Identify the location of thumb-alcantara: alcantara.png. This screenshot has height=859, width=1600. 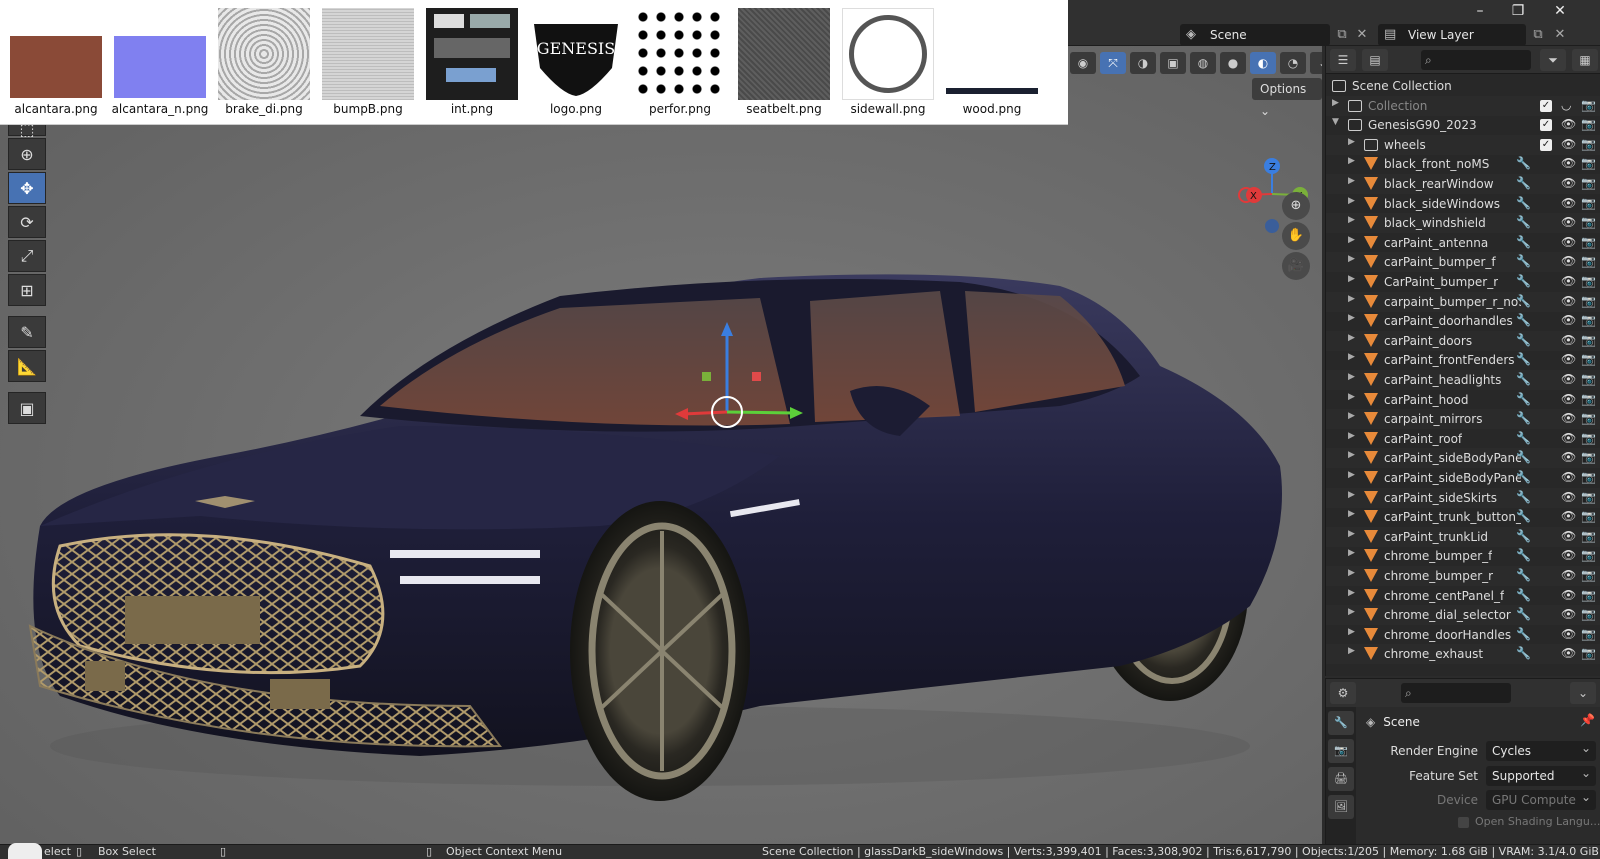
(56, 63).